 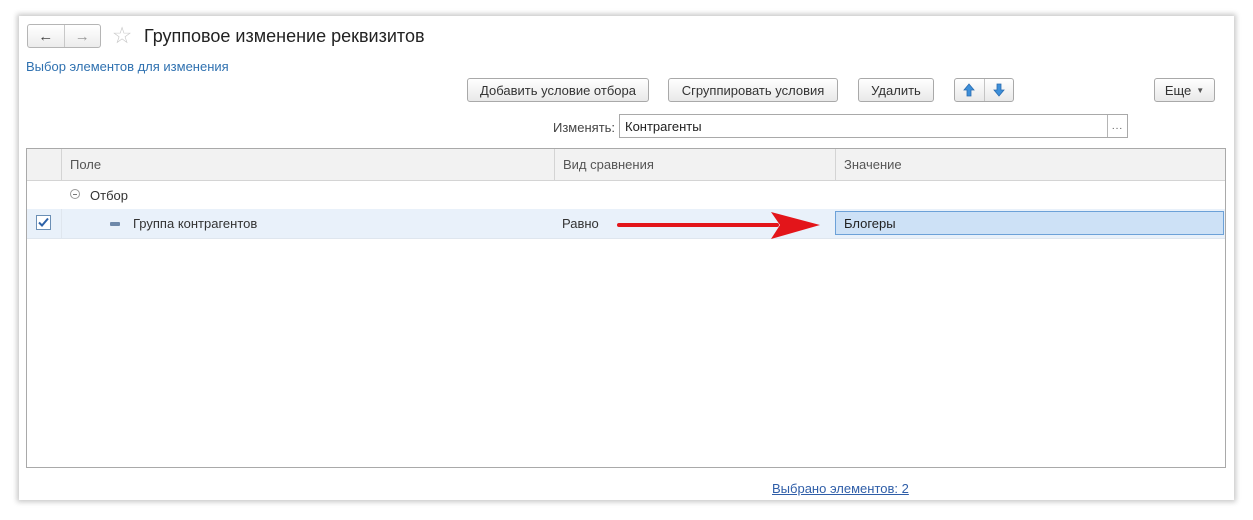 I want to click on more-button: Еще ▼, so click(x=1184, y=90).